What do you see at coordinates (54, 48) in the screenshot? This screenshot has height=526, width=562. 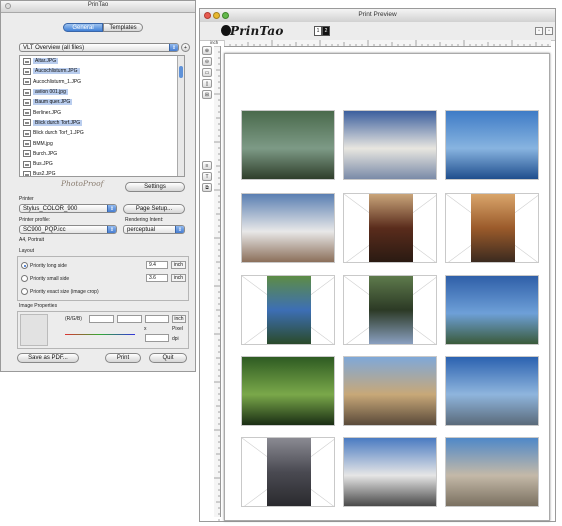 I see `folder-select-value: VLT Overview (all files)` at bounding box center [54, 48].